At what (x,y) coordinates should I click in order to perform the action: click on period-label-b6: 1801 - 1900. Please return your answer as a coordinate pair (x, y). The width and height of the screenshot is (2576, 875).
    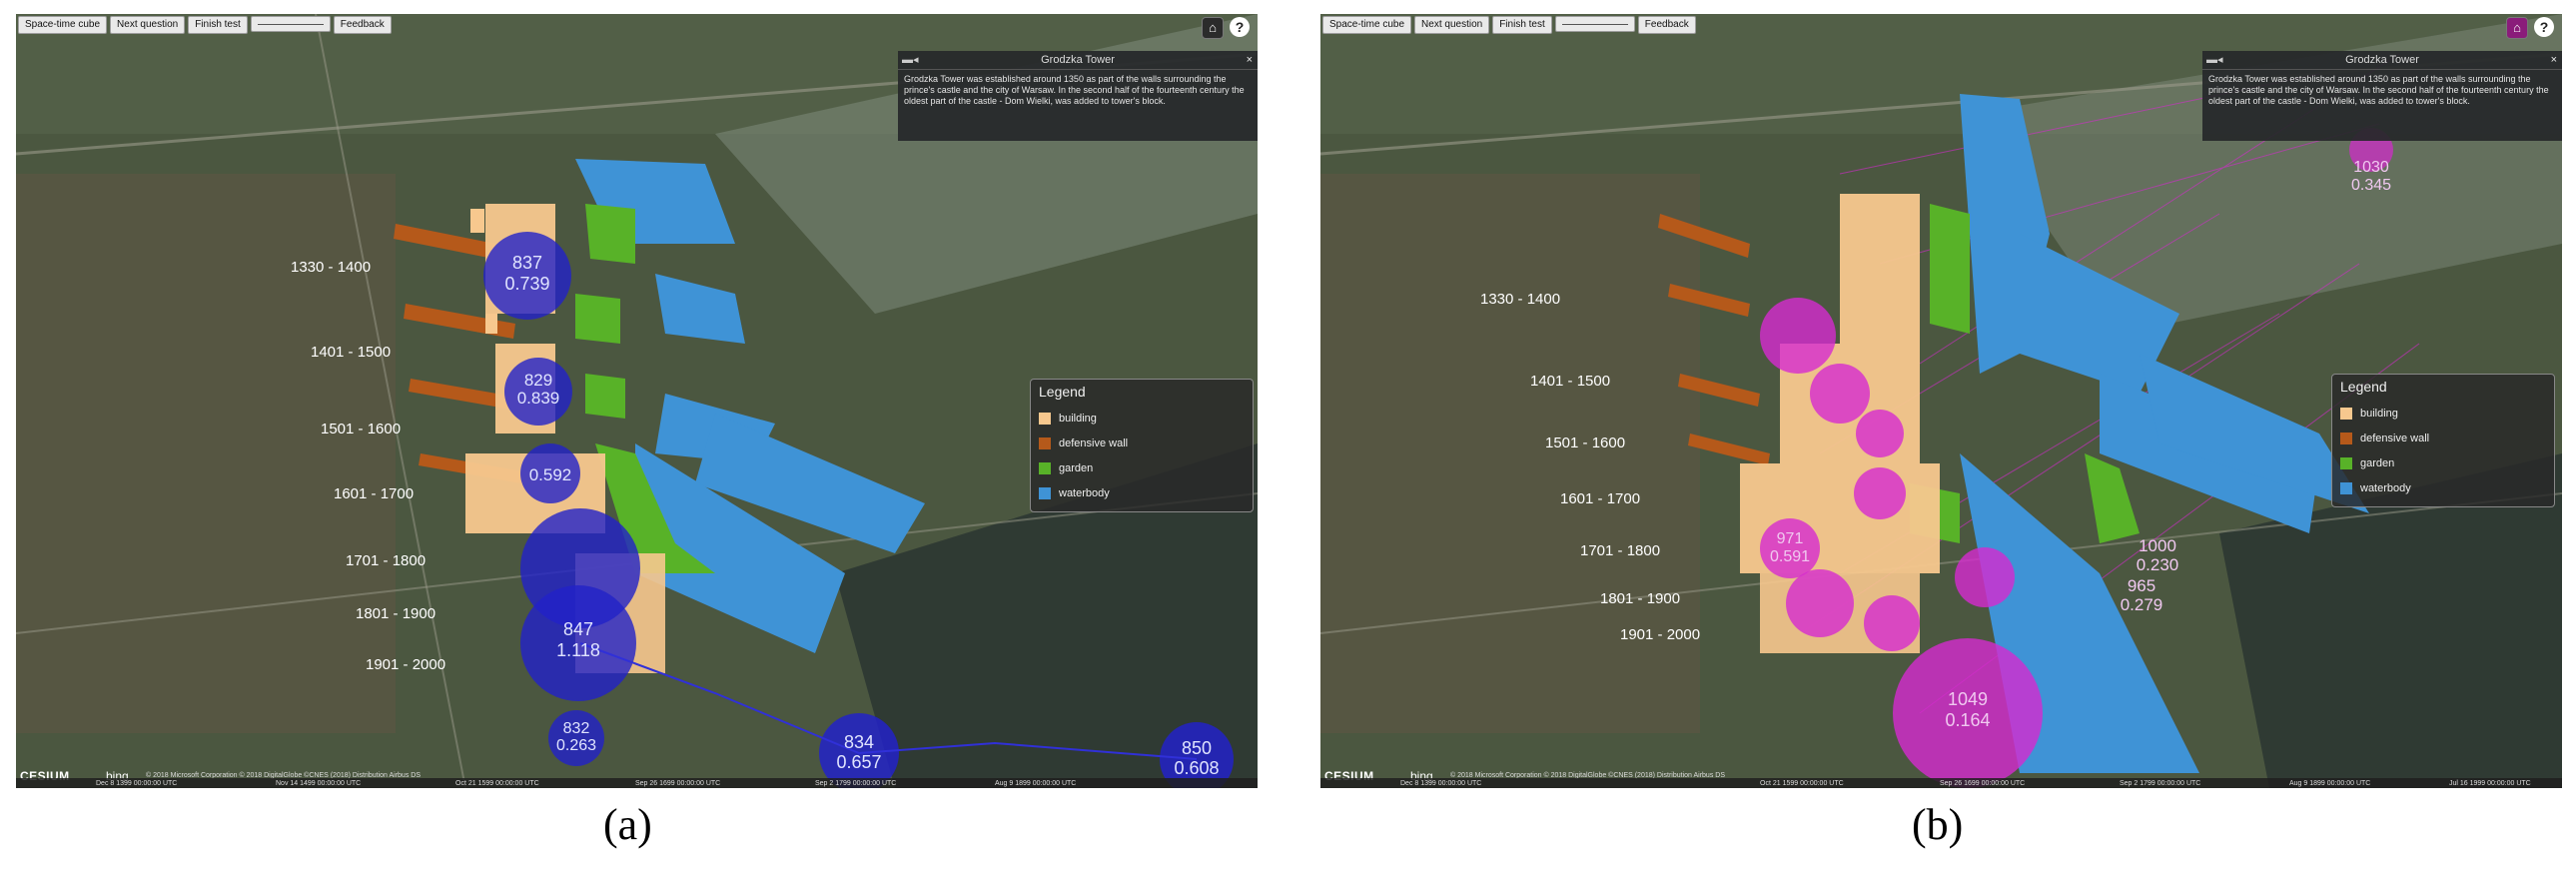
    Looking at the image, I should click on (1640, 598).